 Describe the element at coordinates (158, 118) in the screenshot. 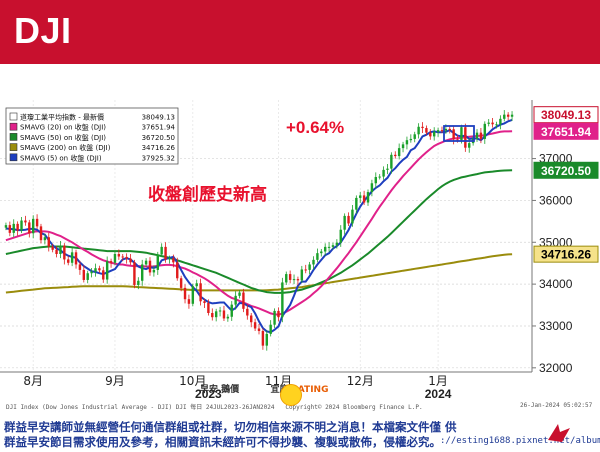

I see `legend-value: 38049.13` at that location.